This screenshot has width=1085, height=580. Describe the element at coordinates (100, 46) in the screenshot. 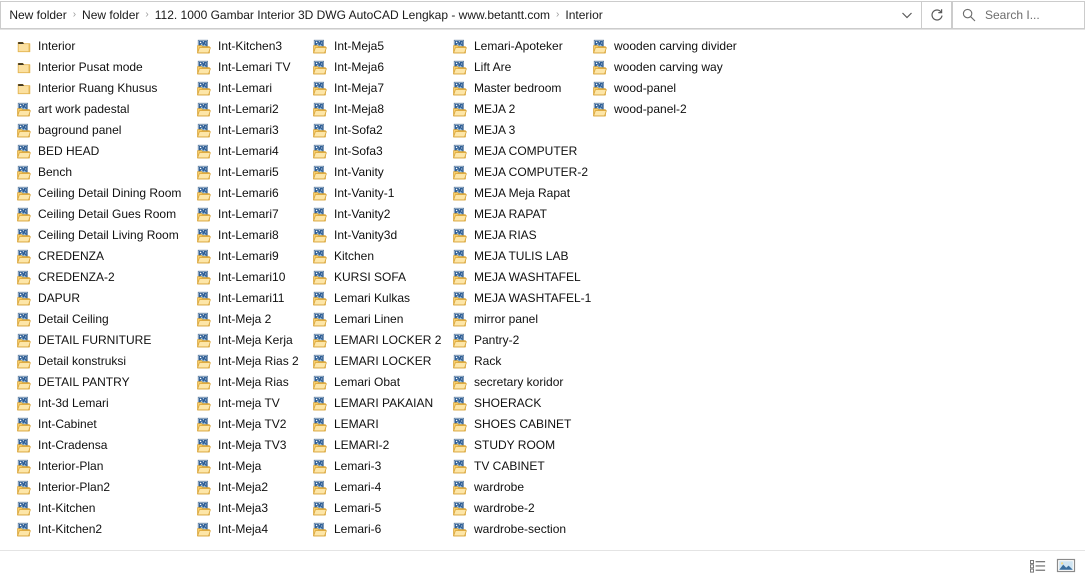

I see `file-list-item: Interior` at that location.